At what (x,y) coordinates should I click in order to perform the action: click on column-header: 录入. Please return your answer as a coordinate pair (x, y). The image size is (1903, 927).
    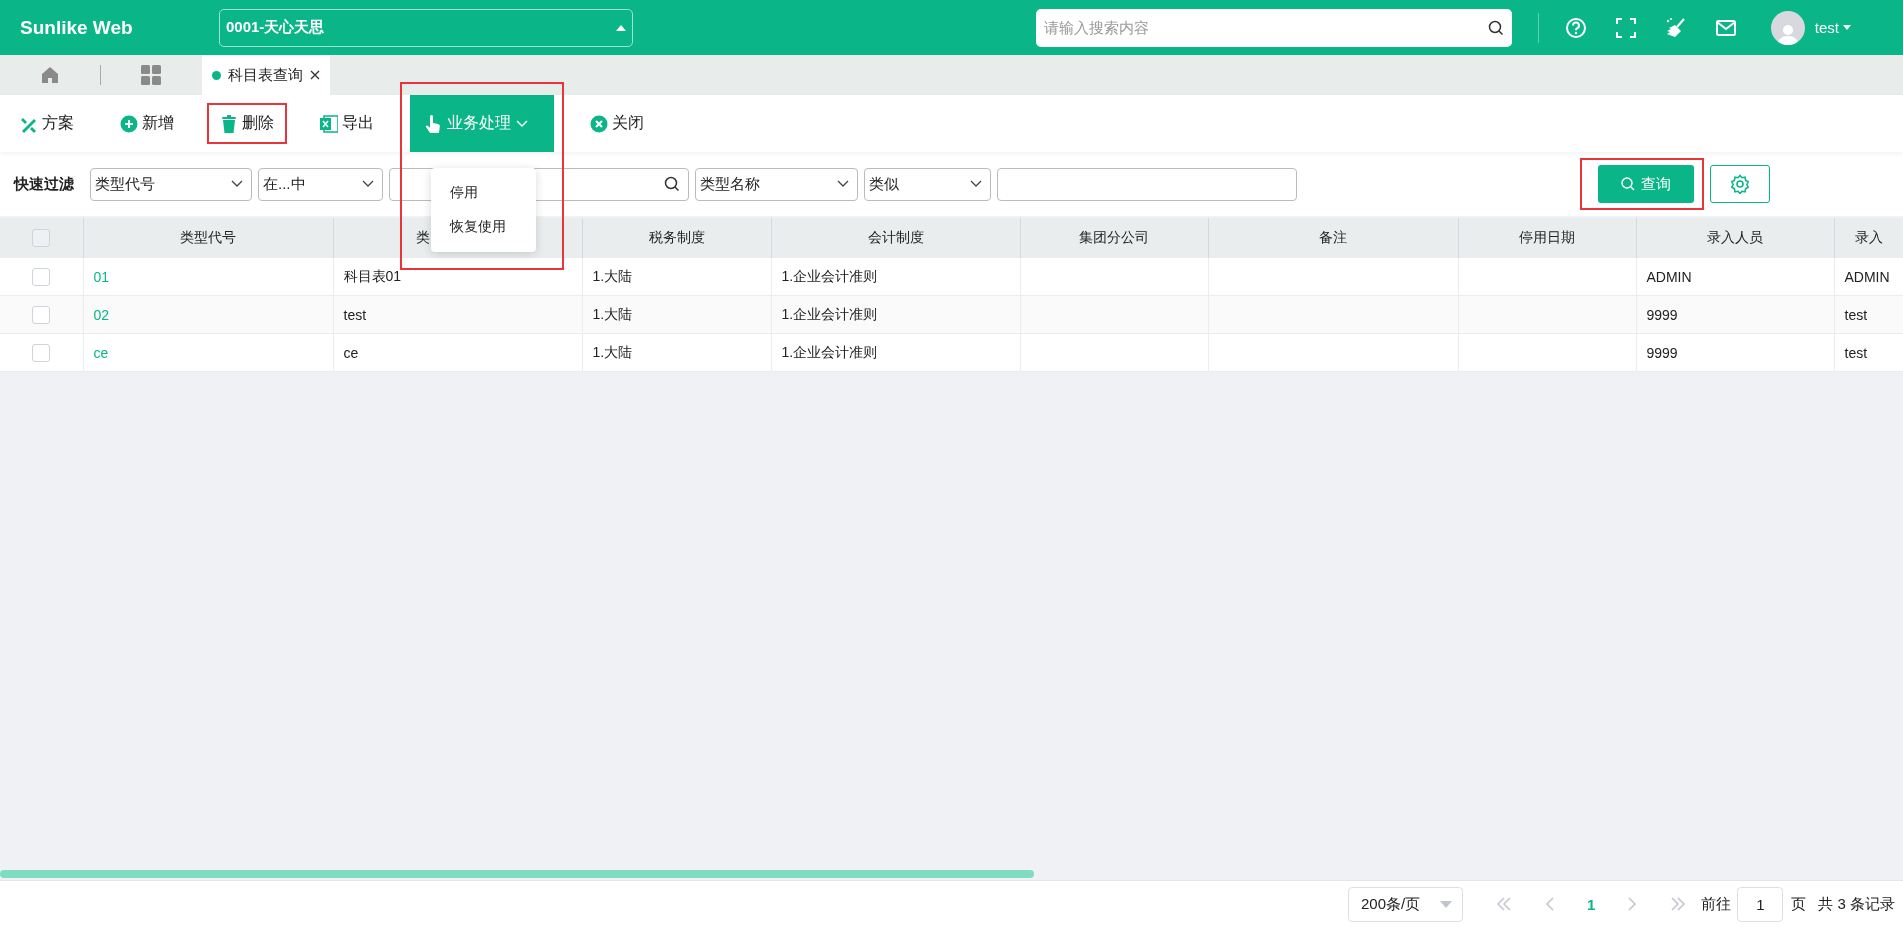
    Looking at the image, I should click on (1868, 238).